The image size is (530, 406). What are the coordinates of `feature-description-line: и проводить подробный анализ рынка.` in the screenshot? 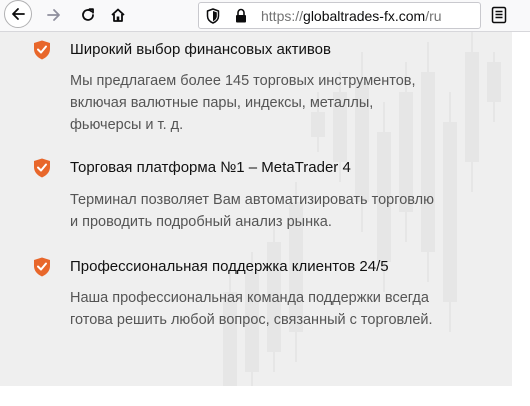 It's located at (201, 222).